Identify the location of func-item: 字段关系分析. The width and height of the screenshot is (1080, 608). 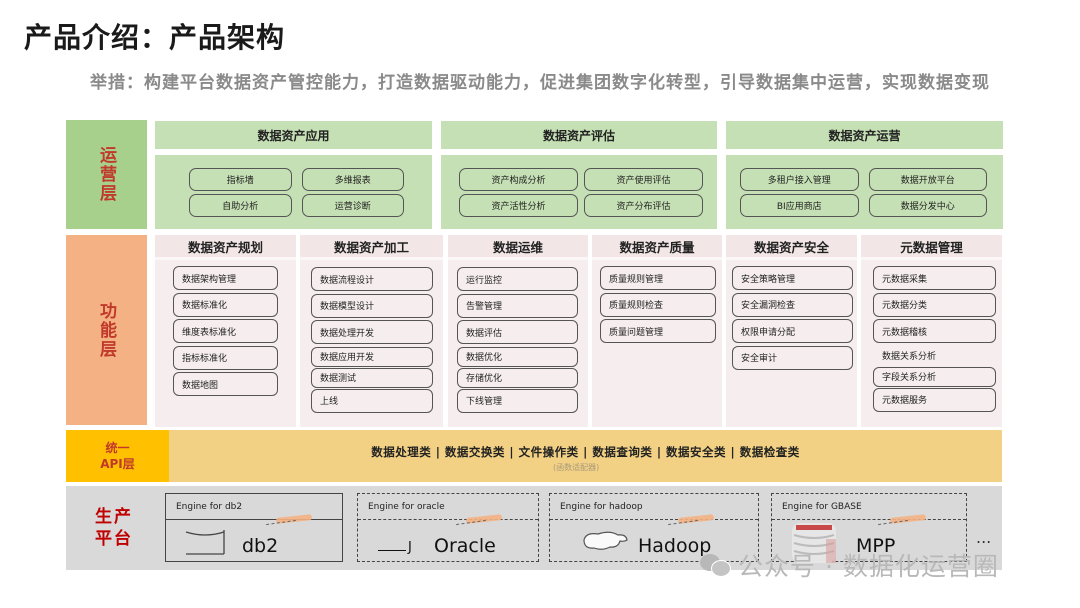
(934, 376).